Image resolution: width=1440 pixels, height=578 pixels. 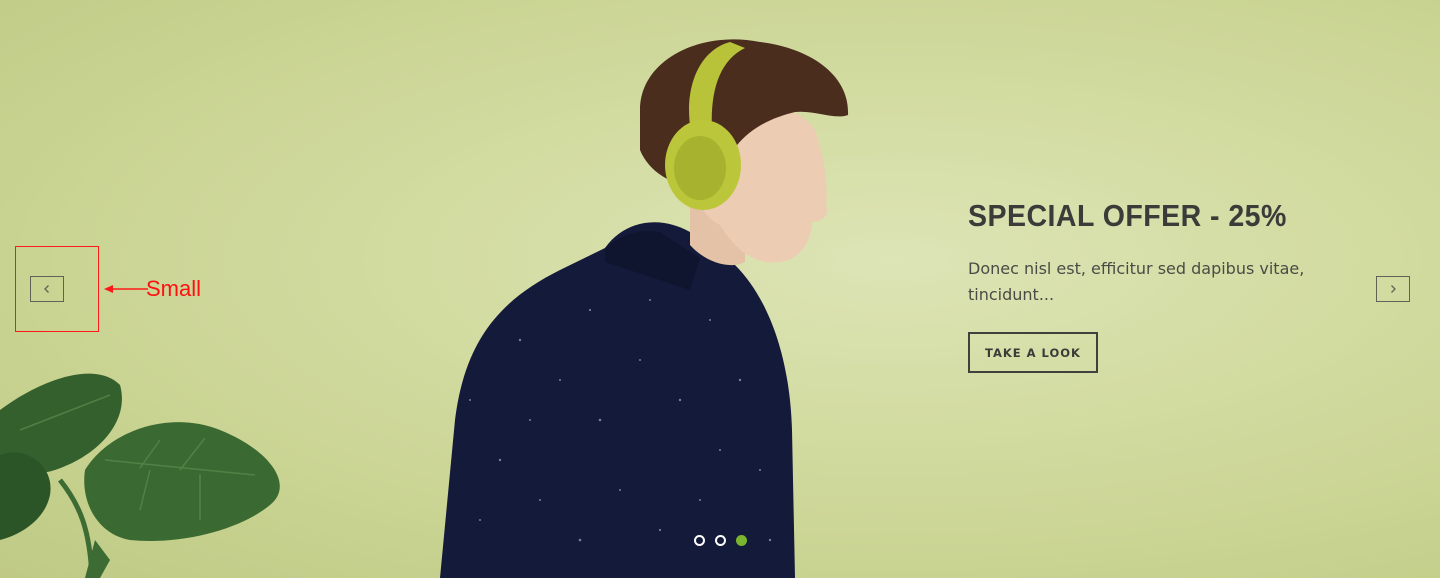 What do you see at coordinates (1033, 352) in the screenshot?
I see `take-a-look-button: TAKE A LOOK` at bounding box center [1033, 352].